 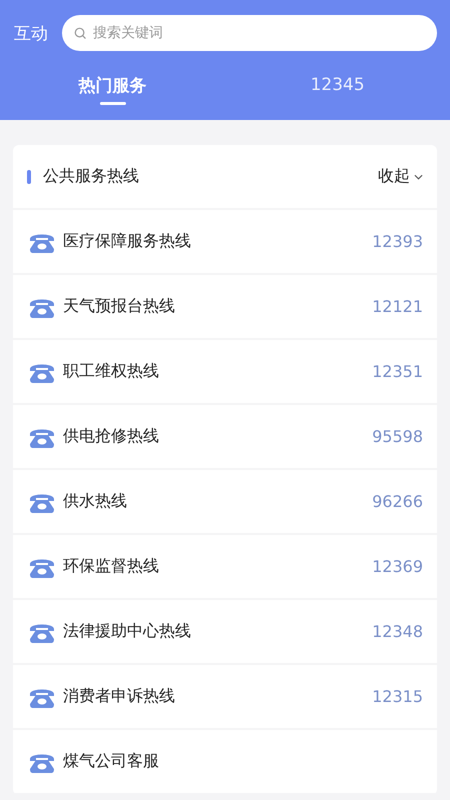 I want to click on hotline-row: 消费者申诉热线 12315, so click(x=225, y=697).